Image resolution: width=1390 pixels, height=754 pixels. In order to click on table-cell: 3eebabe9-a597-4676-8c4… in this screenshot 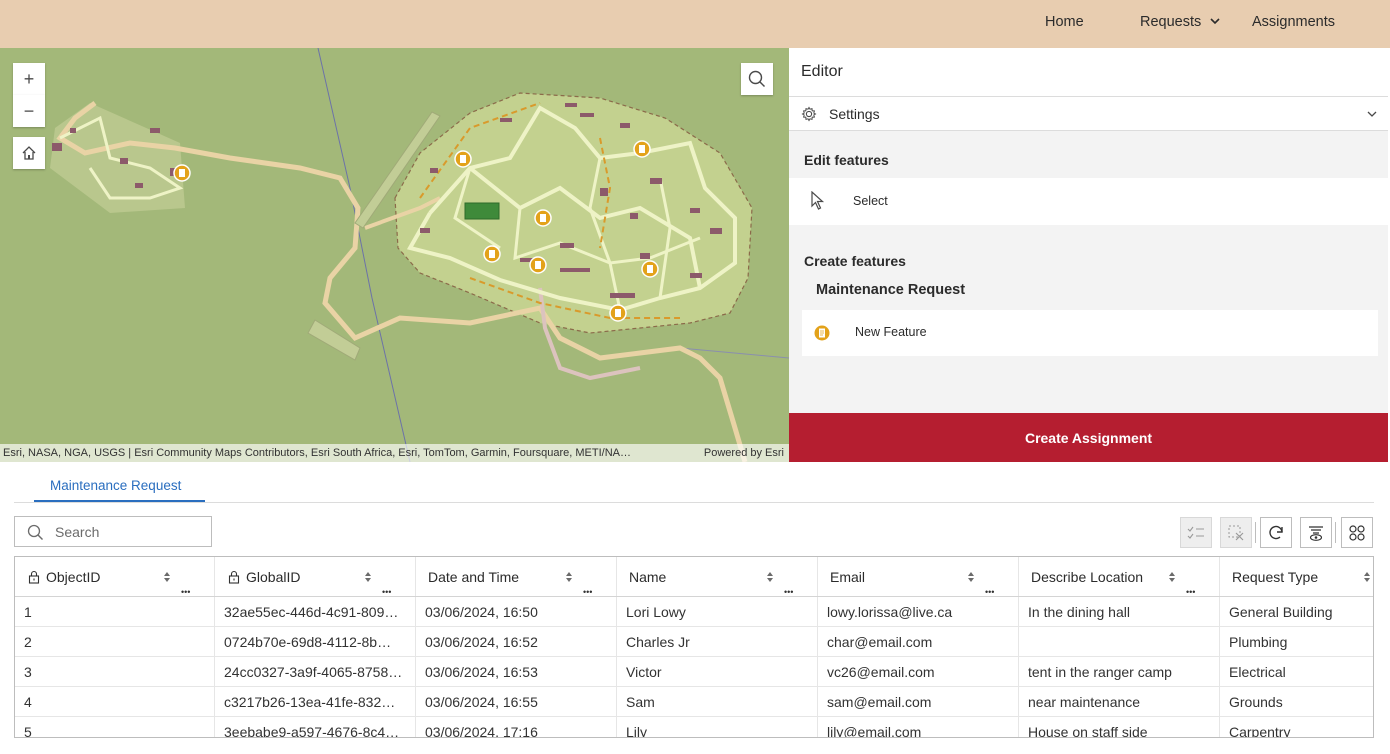, I will do `click(315, 727)`.